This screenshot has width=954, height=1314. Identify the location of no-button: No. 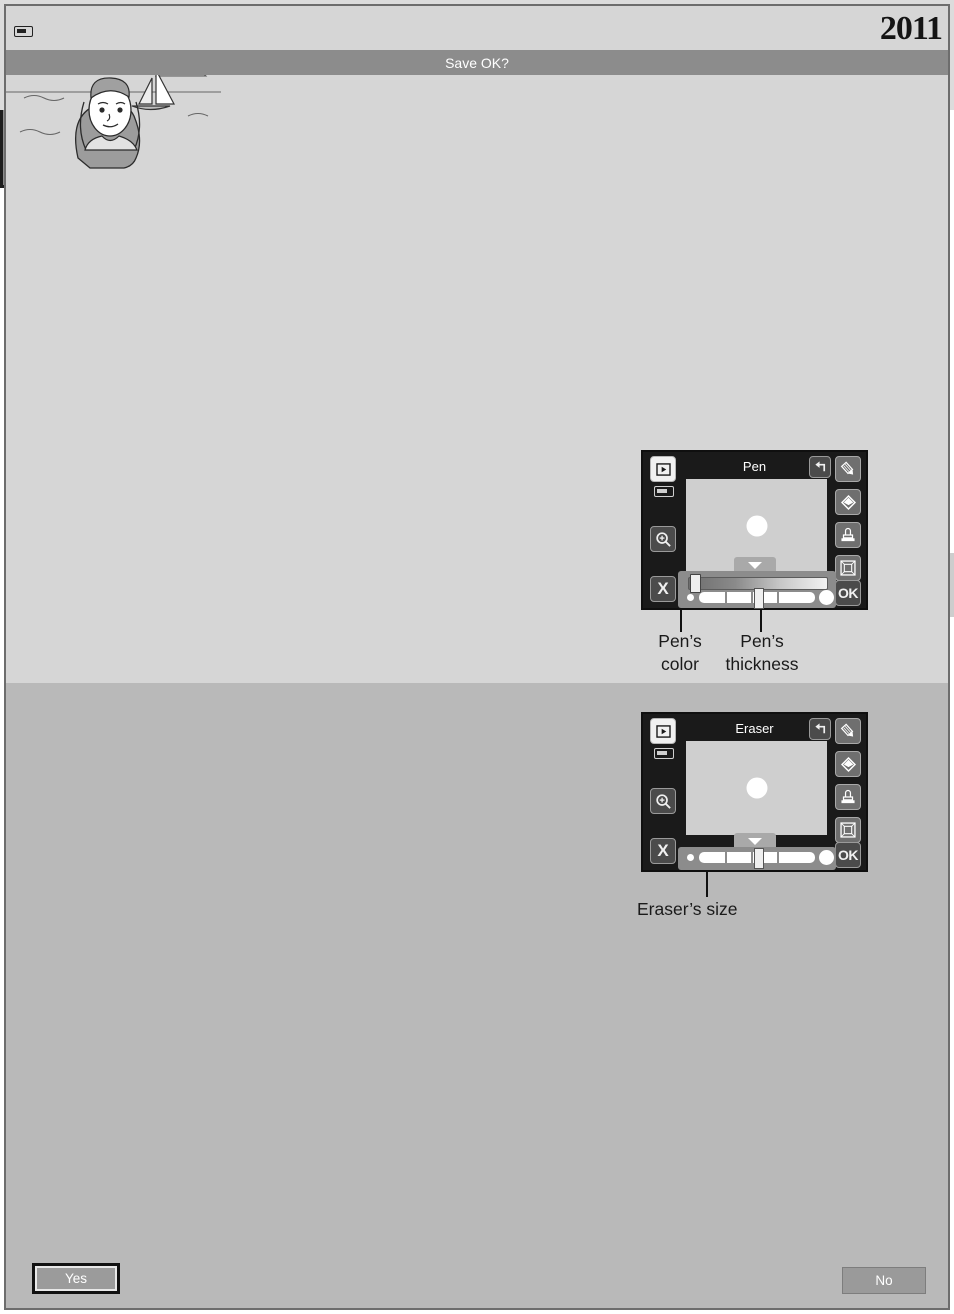
(884, 1280).